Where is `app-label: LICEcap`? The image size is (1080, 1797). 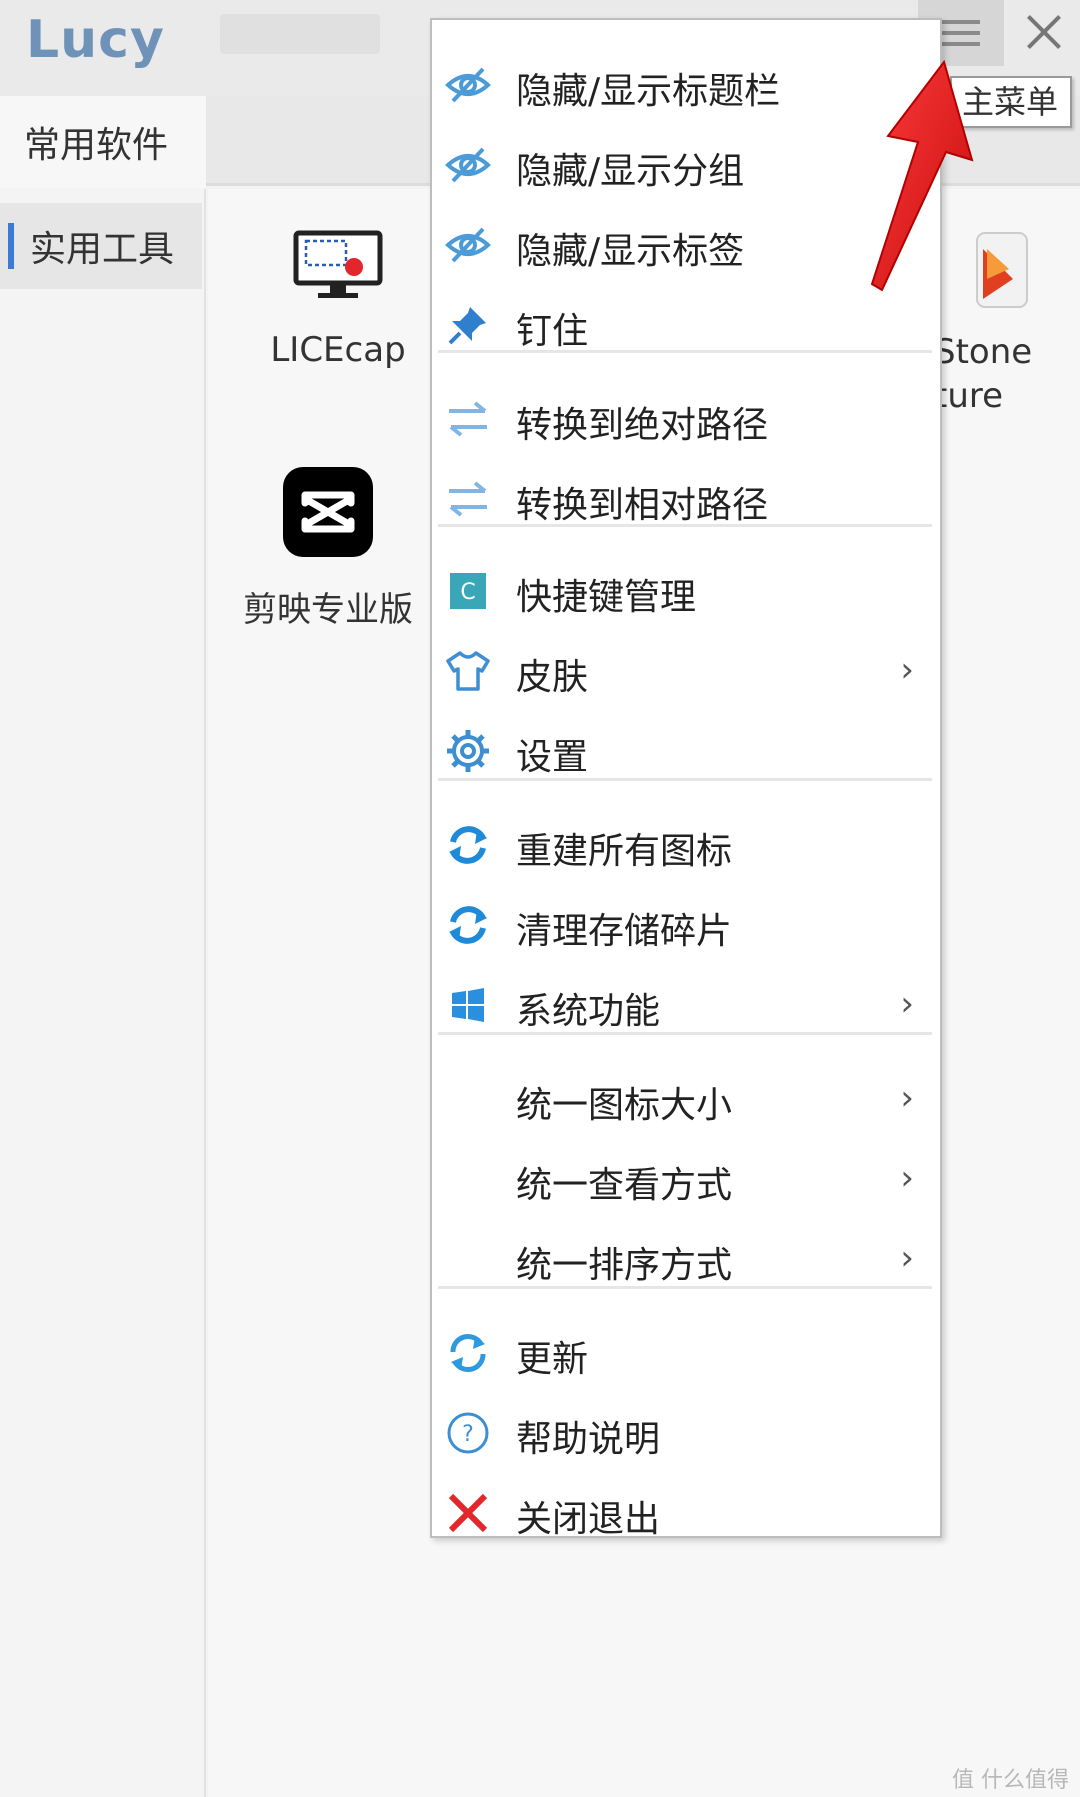
app-label: LICEcap is located at coordinates (338, 350).